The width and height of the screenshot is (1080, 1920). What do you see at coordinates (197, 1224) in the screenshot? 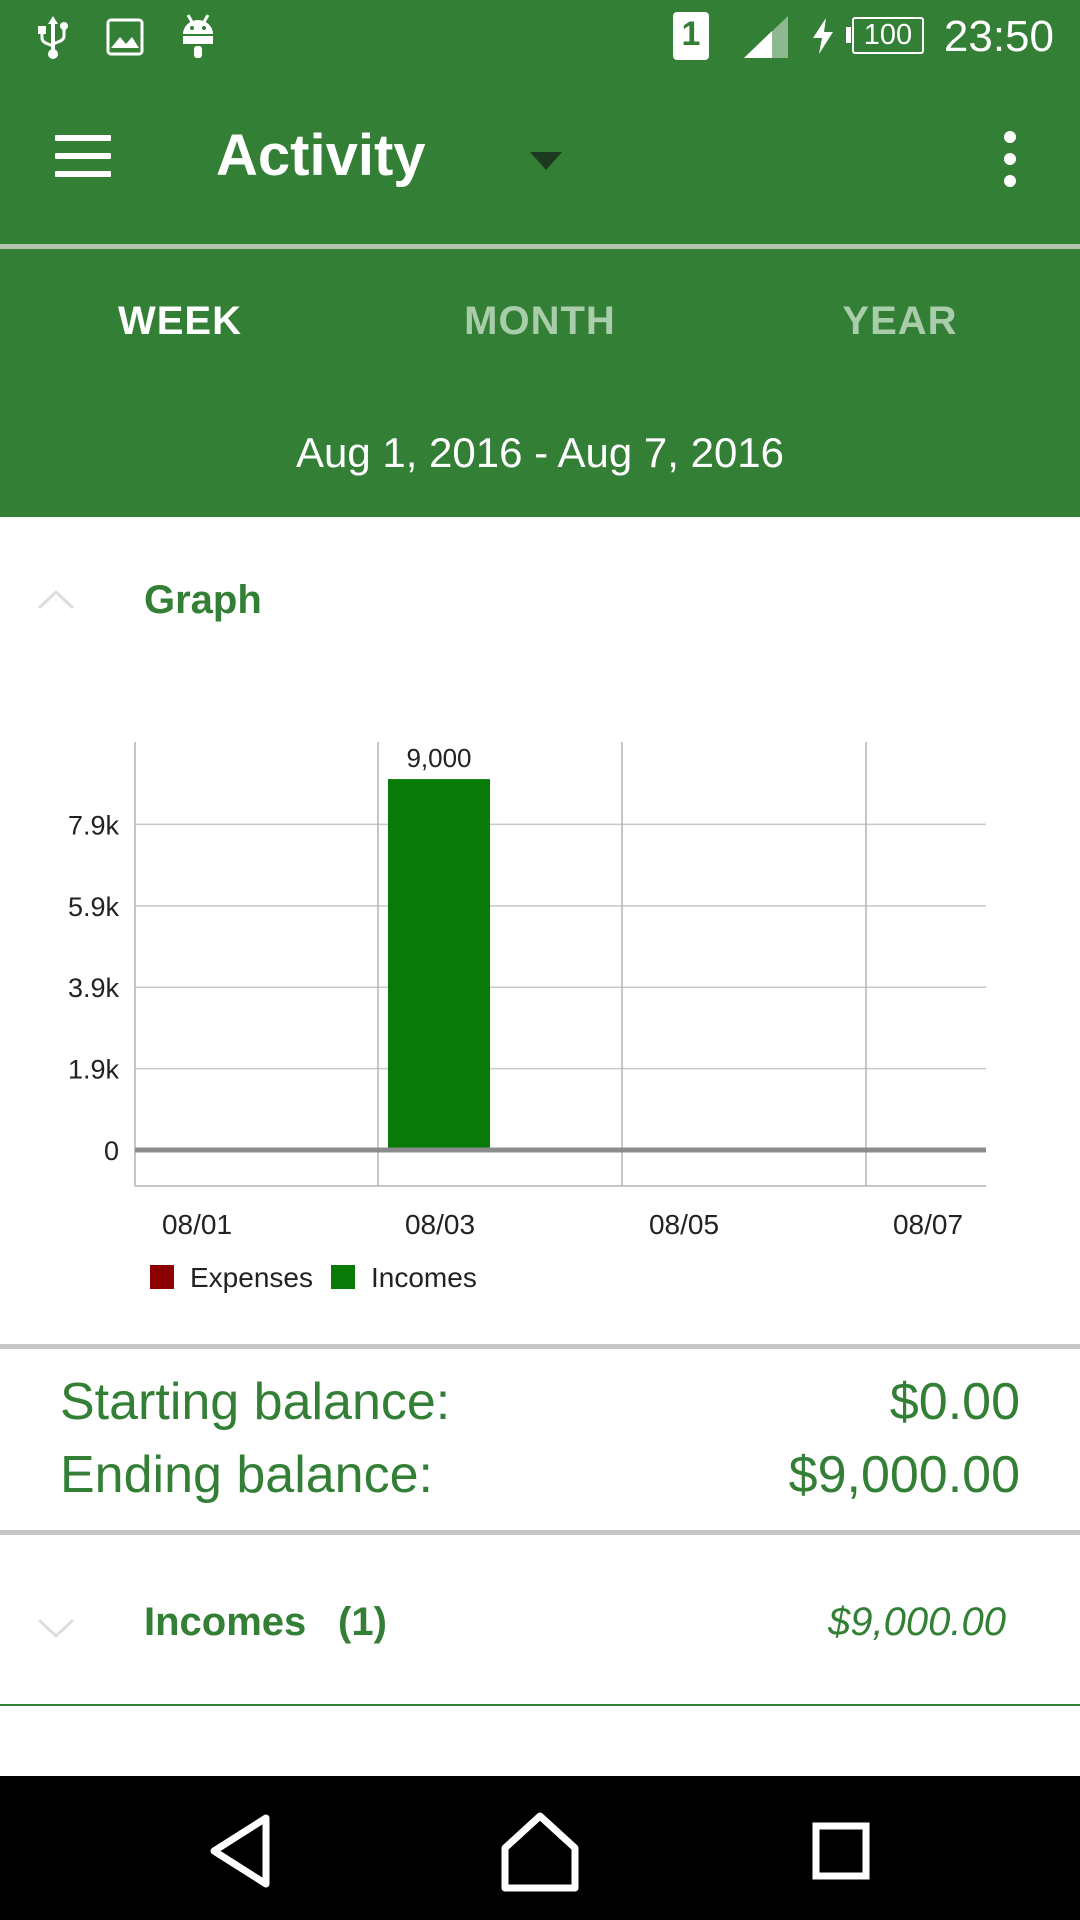
I see `x-tick-label: 08/01` at bounding box center [197, 1224].